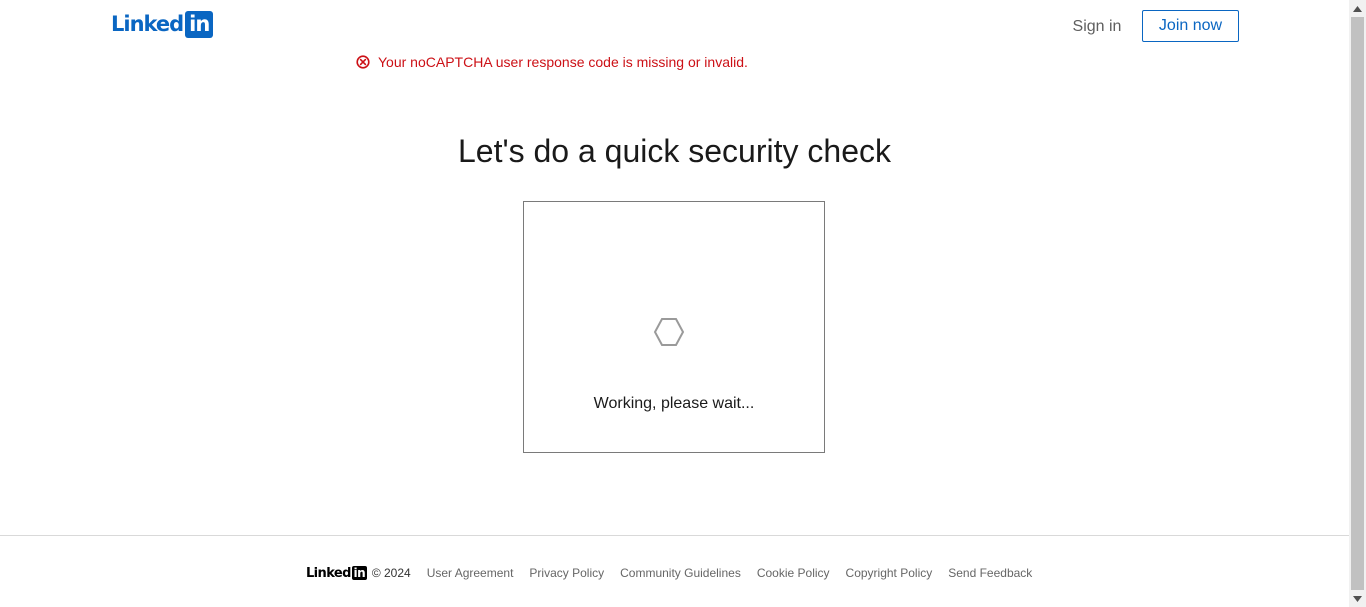  I want to click on footer-logo-wordmark: Linked, so click(328, 573).